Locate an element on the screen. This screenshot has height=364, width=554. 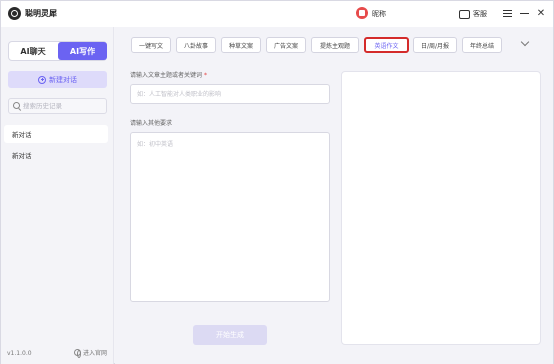
topic-label-text: 请输入文章主题或者关键词 is located at coordinates (166, 75).